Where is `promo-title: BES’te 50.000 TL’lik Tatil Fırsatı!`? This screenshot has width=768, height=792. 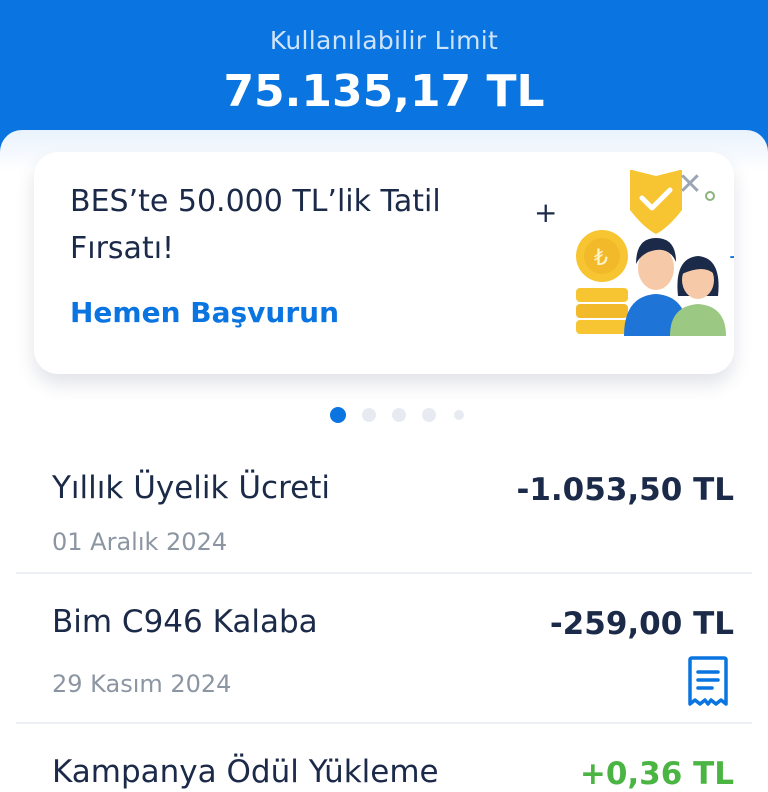
promo-title: BES’te 50.000 TL’lik Tatil Fırsatı! is located at coordinates (255, 225).